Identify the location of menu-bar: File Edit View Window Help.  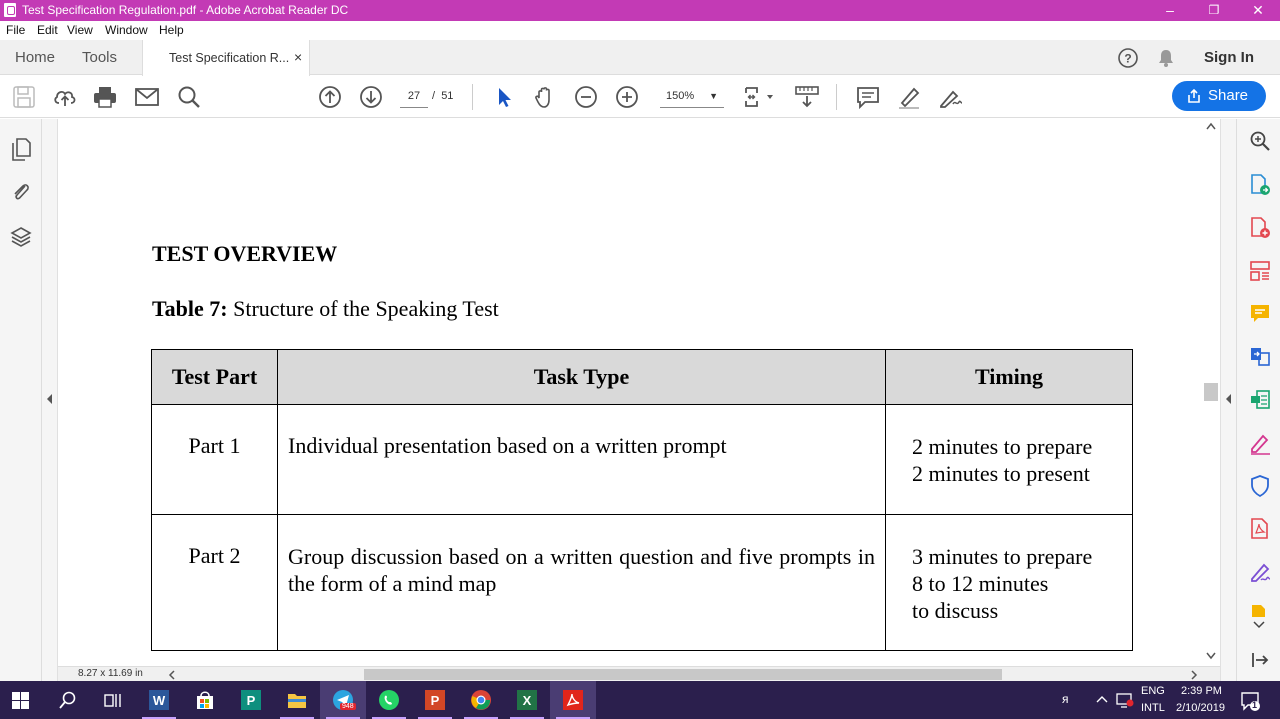
(640, 30).